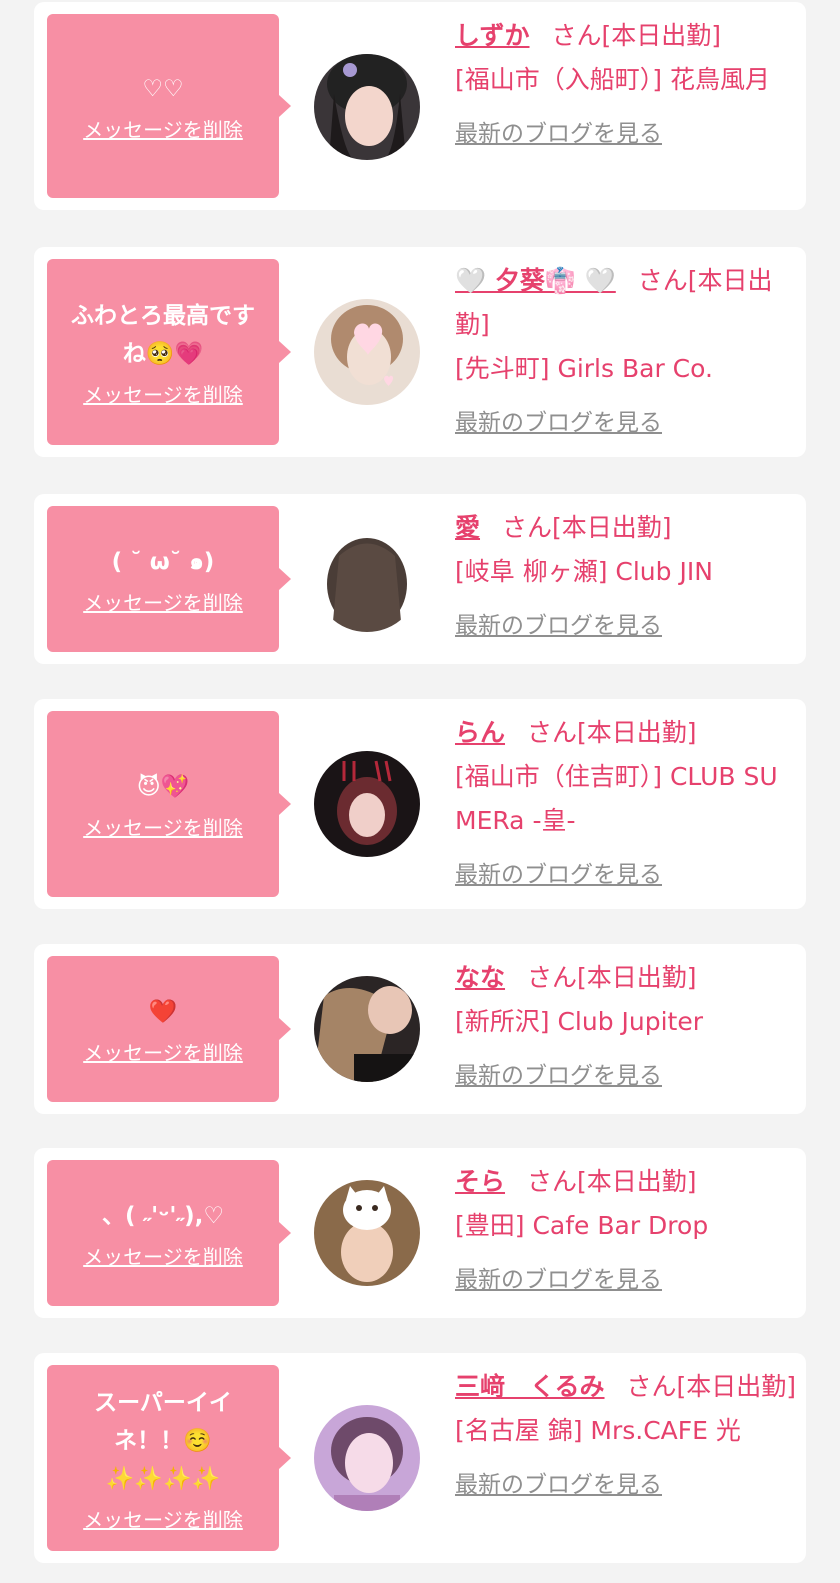 This screenshot has width=840, height=1583. Describe the element at coordinates (163, 1011) in the screenshot. I see `message-text: ❤️` at that location.